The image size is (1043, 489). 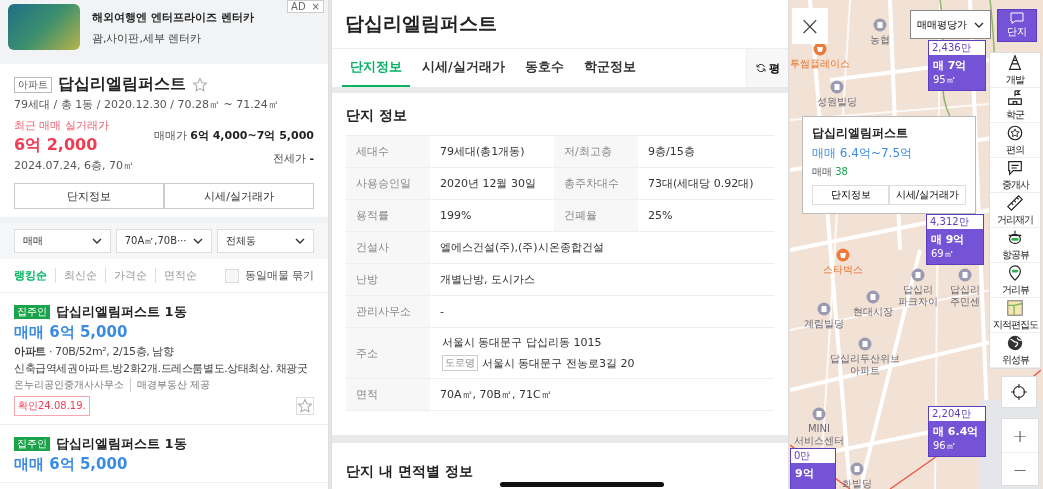 What do you see at coordinates (965, 296) in the screenshot?
I see `place-label: 답십리 주민센` at bounding box center [965, 296].